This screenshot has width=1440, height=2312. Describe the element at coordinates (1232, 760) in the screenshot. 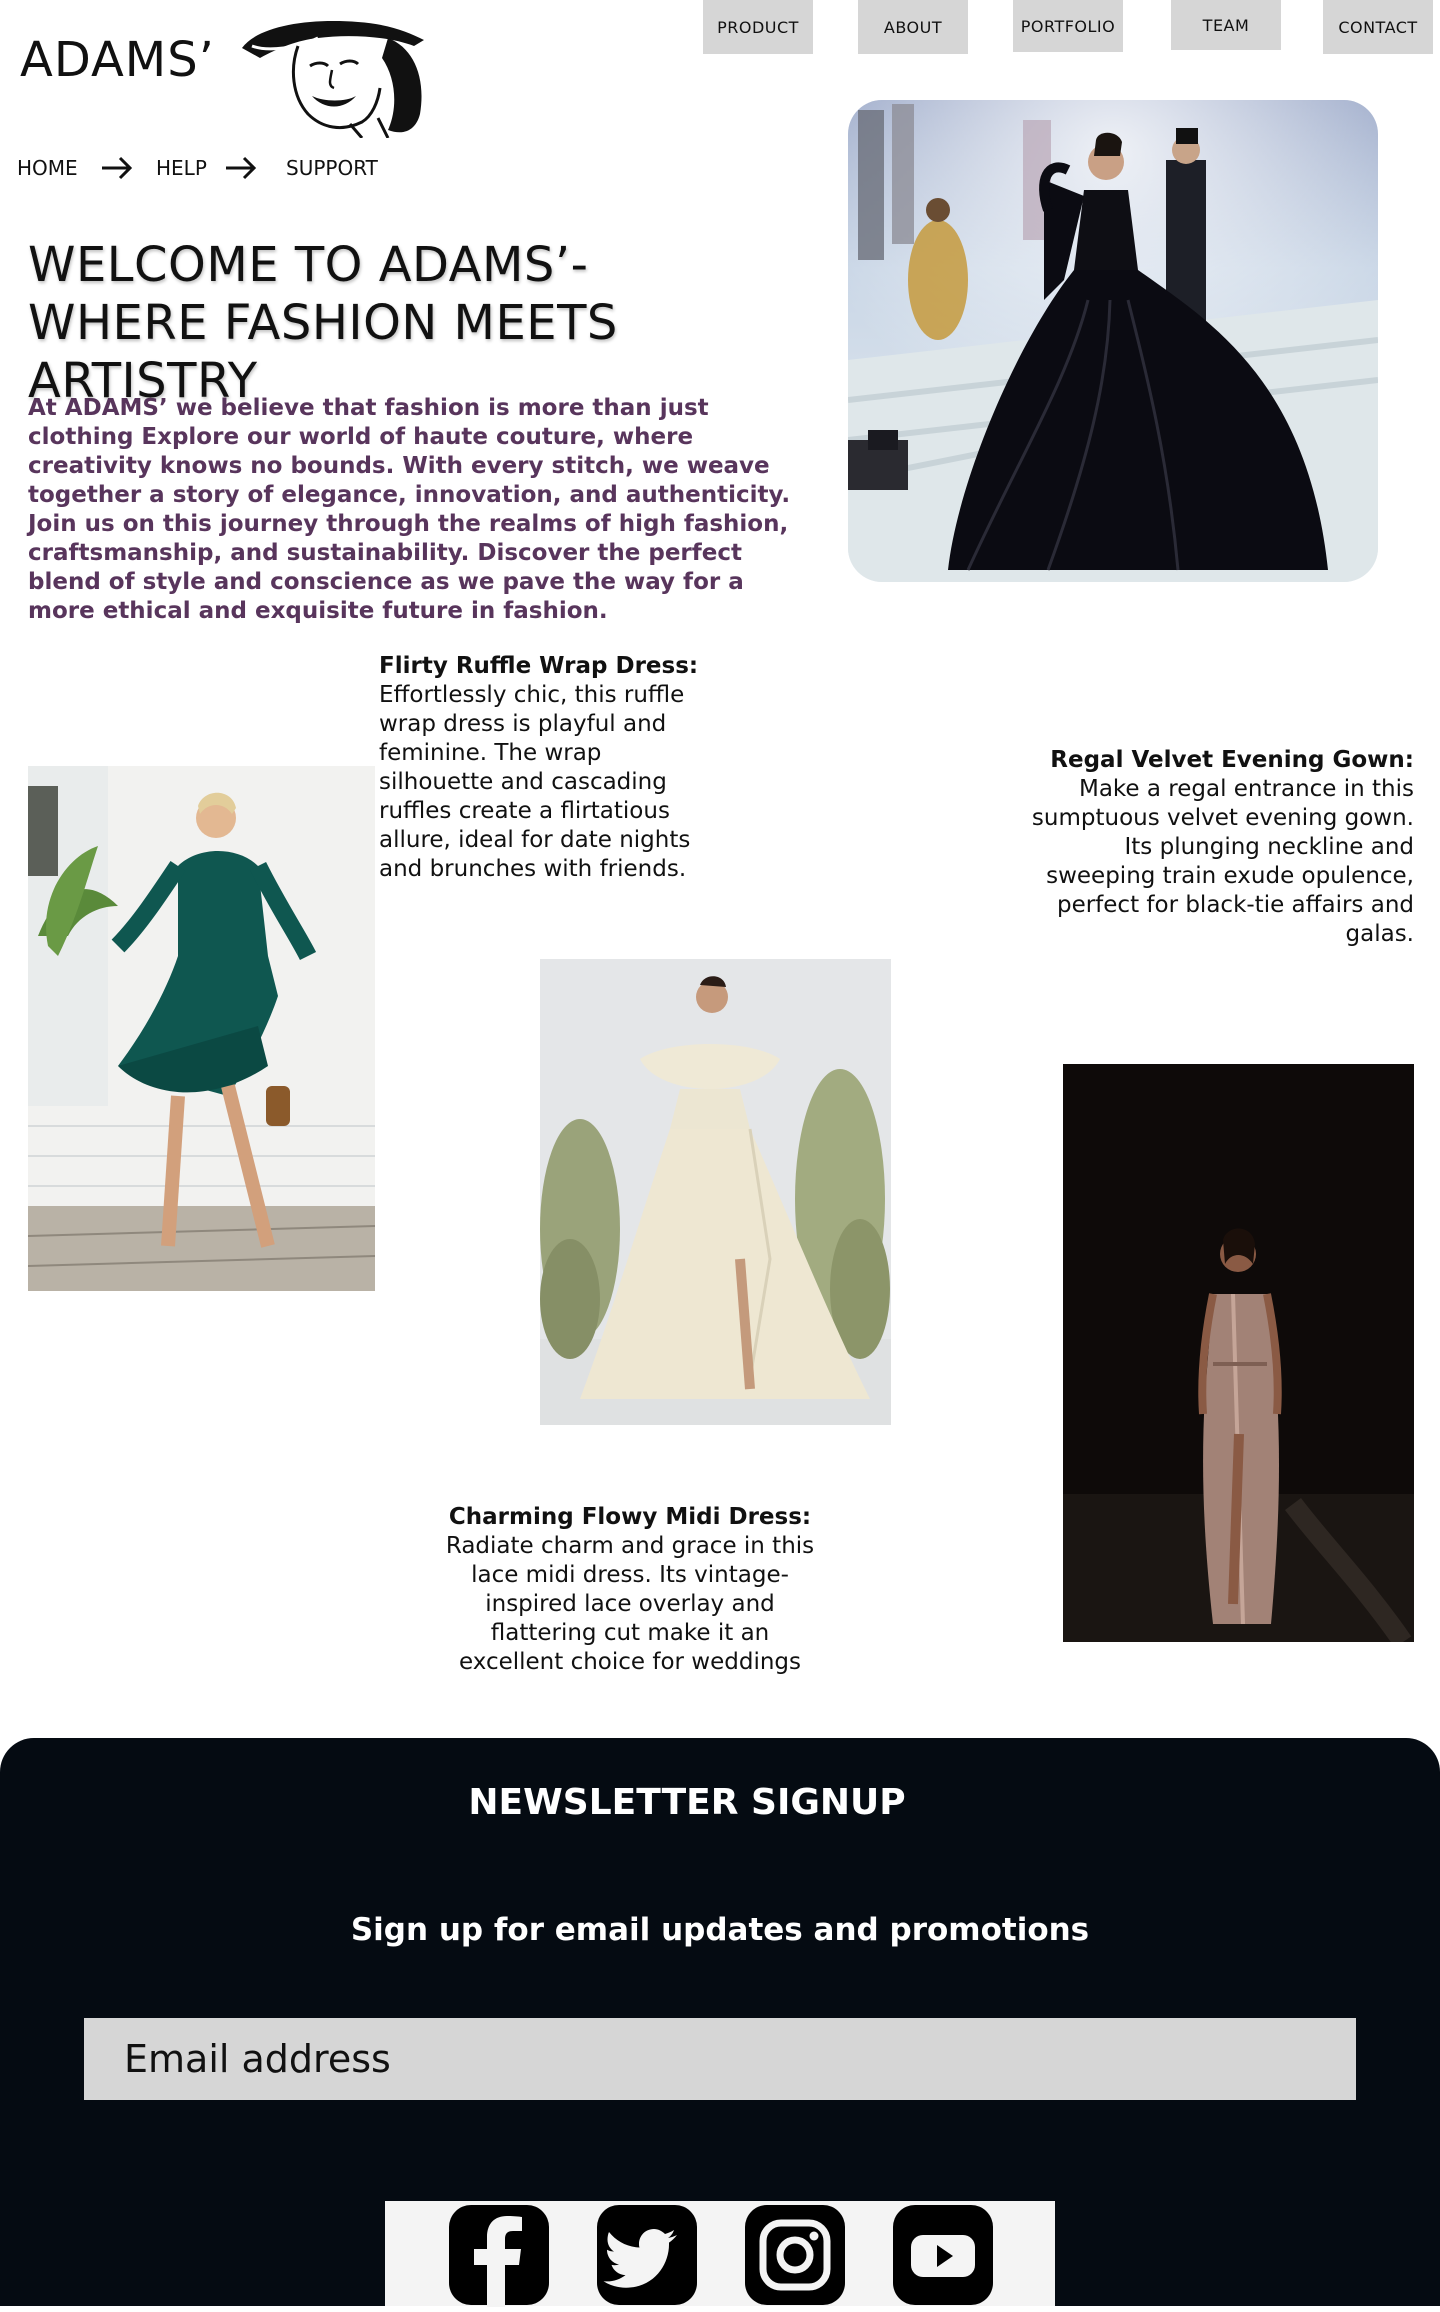

I see `product-title: Regal Velvet Evening Gown:` at that location.